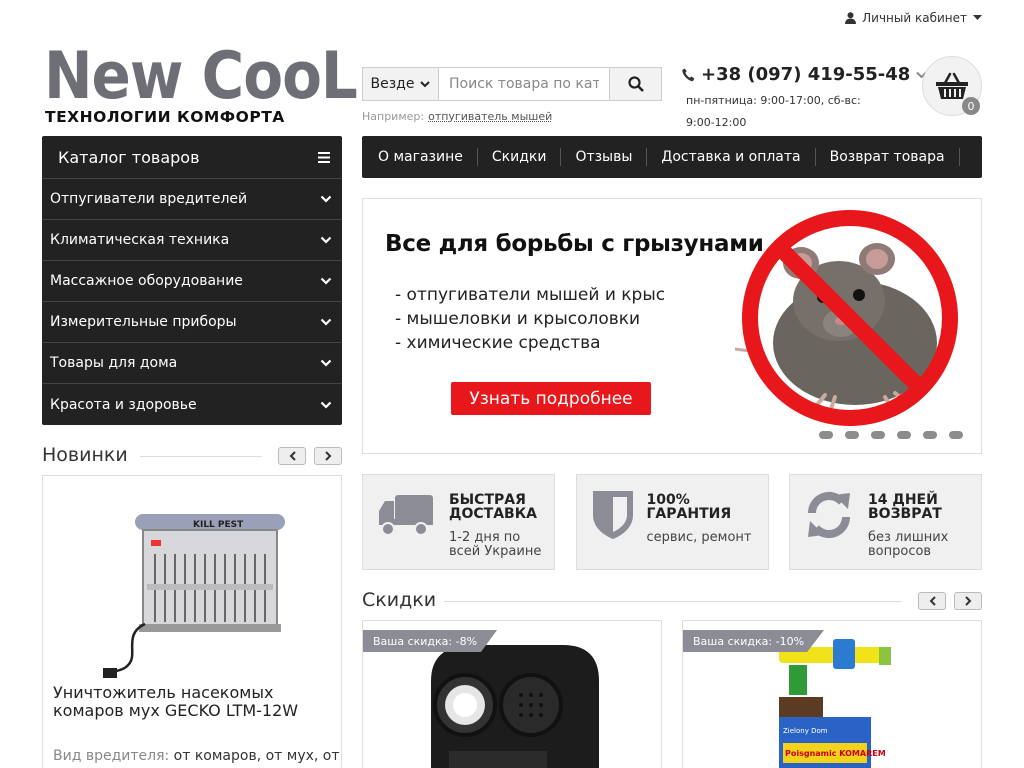 The image size is (1024, 768). I want to click on discount-badge: Ваша скидка: -8%, so click(430, 641).